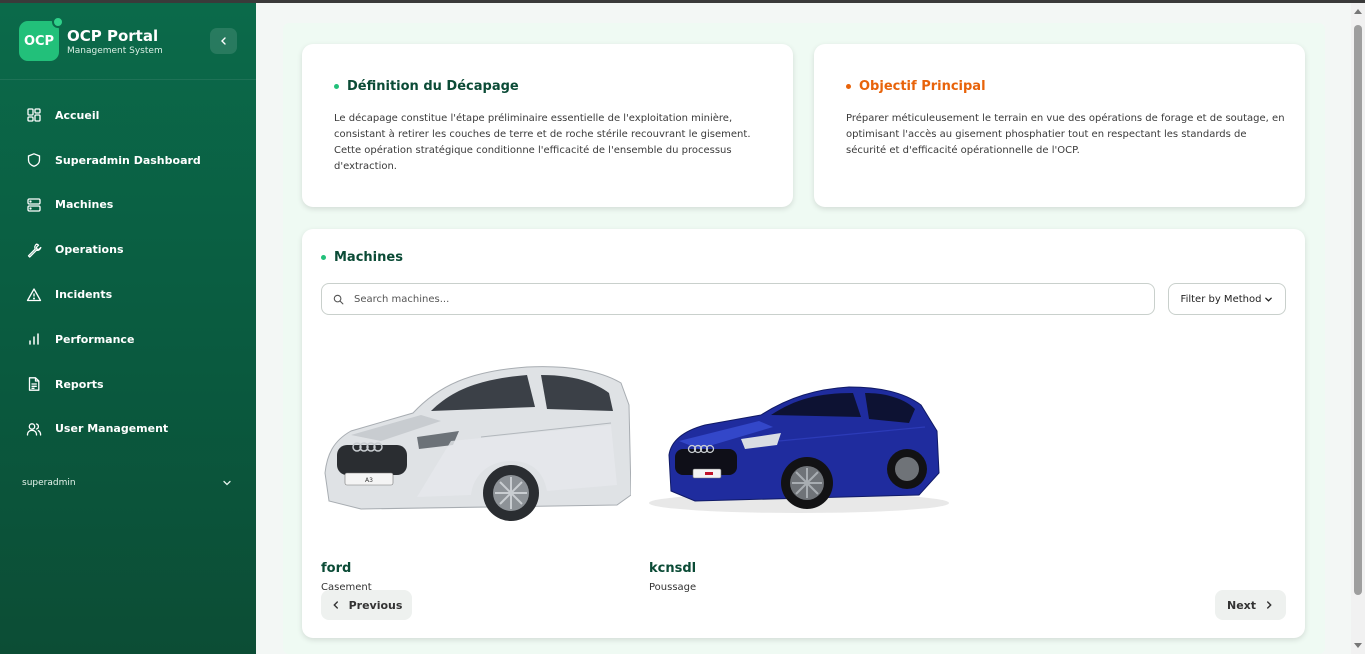 The width and height of the screenshot is (1365, 654). What do you see at coordinates (799, 449) in the screenshot?
I see `machine-image` at bounding box center [799, 449].